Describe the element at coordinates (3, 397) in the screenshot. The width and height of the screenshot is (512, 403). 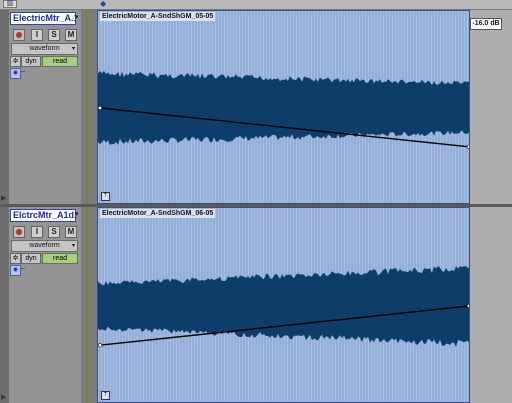
I see `track-2-expand-icon: ▶` at that location.